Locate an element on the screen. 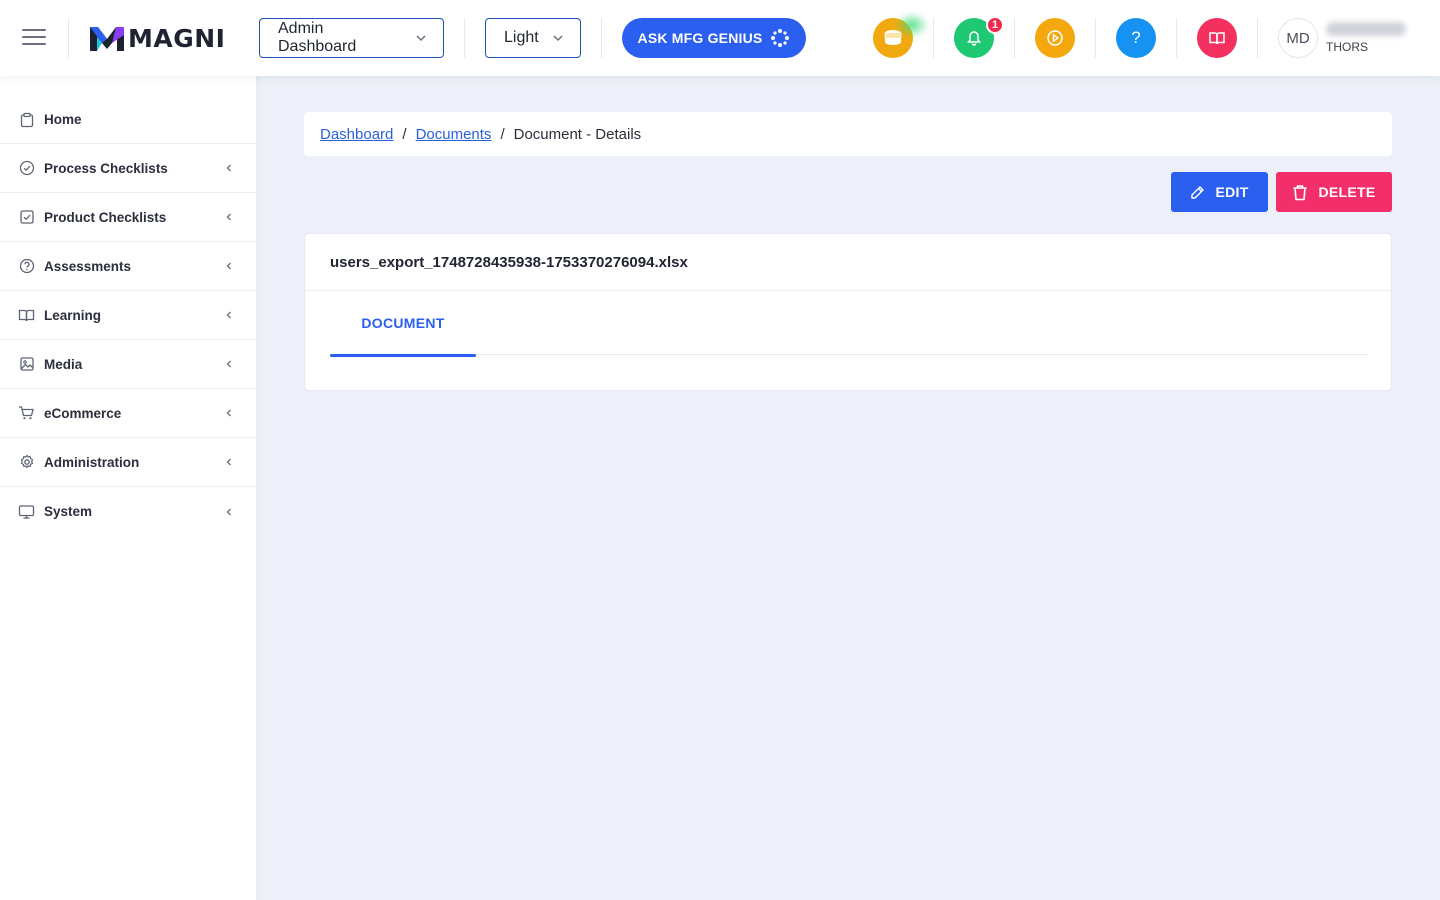  tab-label: DOCUMENT is located at coordinates (403, 323).